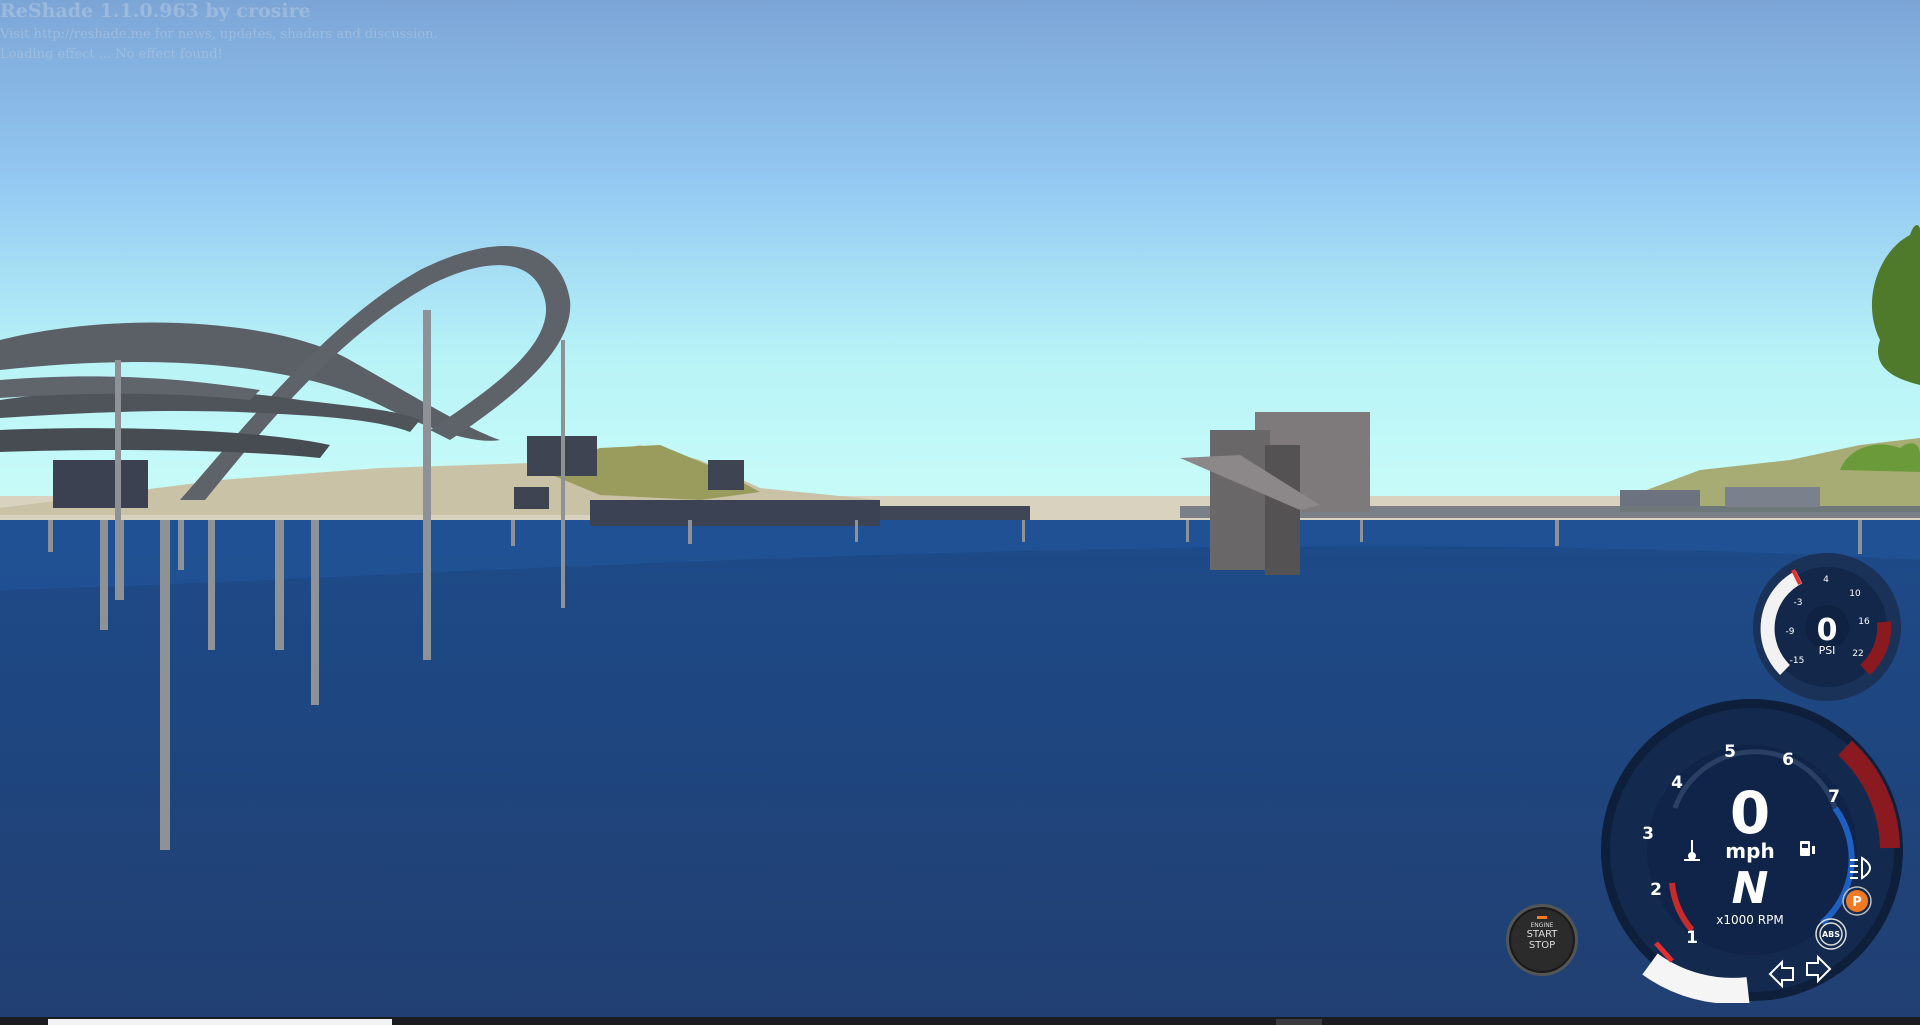 This screenshot has width=1920, height=1025. I want to click on engine-start-stop-button: ENGINE START STOP, so click(1542, 940).